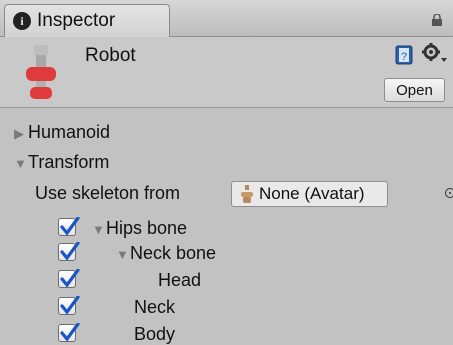 The image size is (453, 345). I want to click on skeleton-object-field: None (Avatar), so click(309, 194).